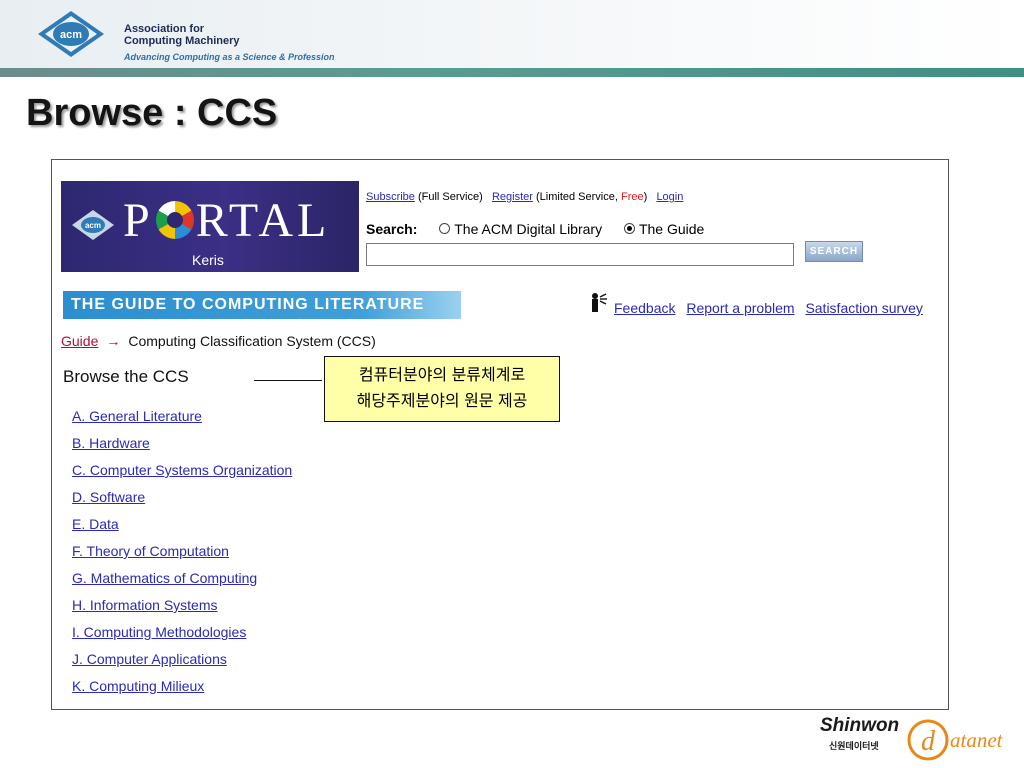 Image resolution: width=1024 pixels, height=768 pixels. I want to click on ccs-link-c: C. Computer Systems Organization, so click(182, 470).